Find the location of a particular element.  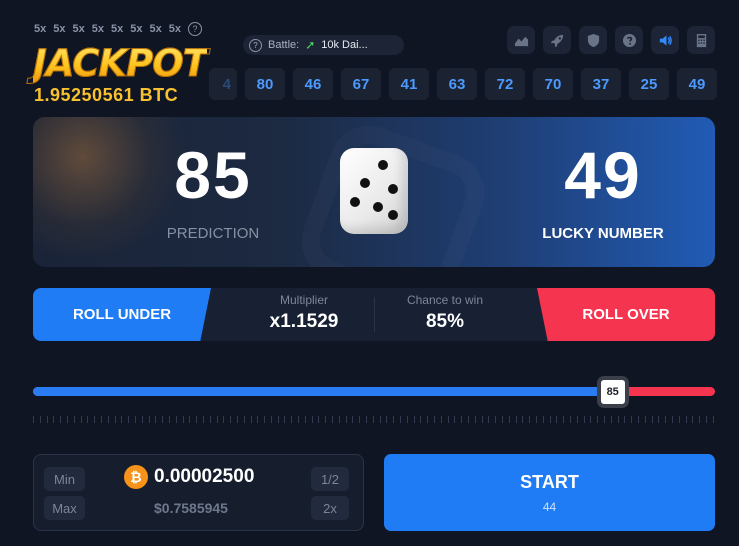

roll-under-button: ROLL UNDER is located at coordinates (122, 314).